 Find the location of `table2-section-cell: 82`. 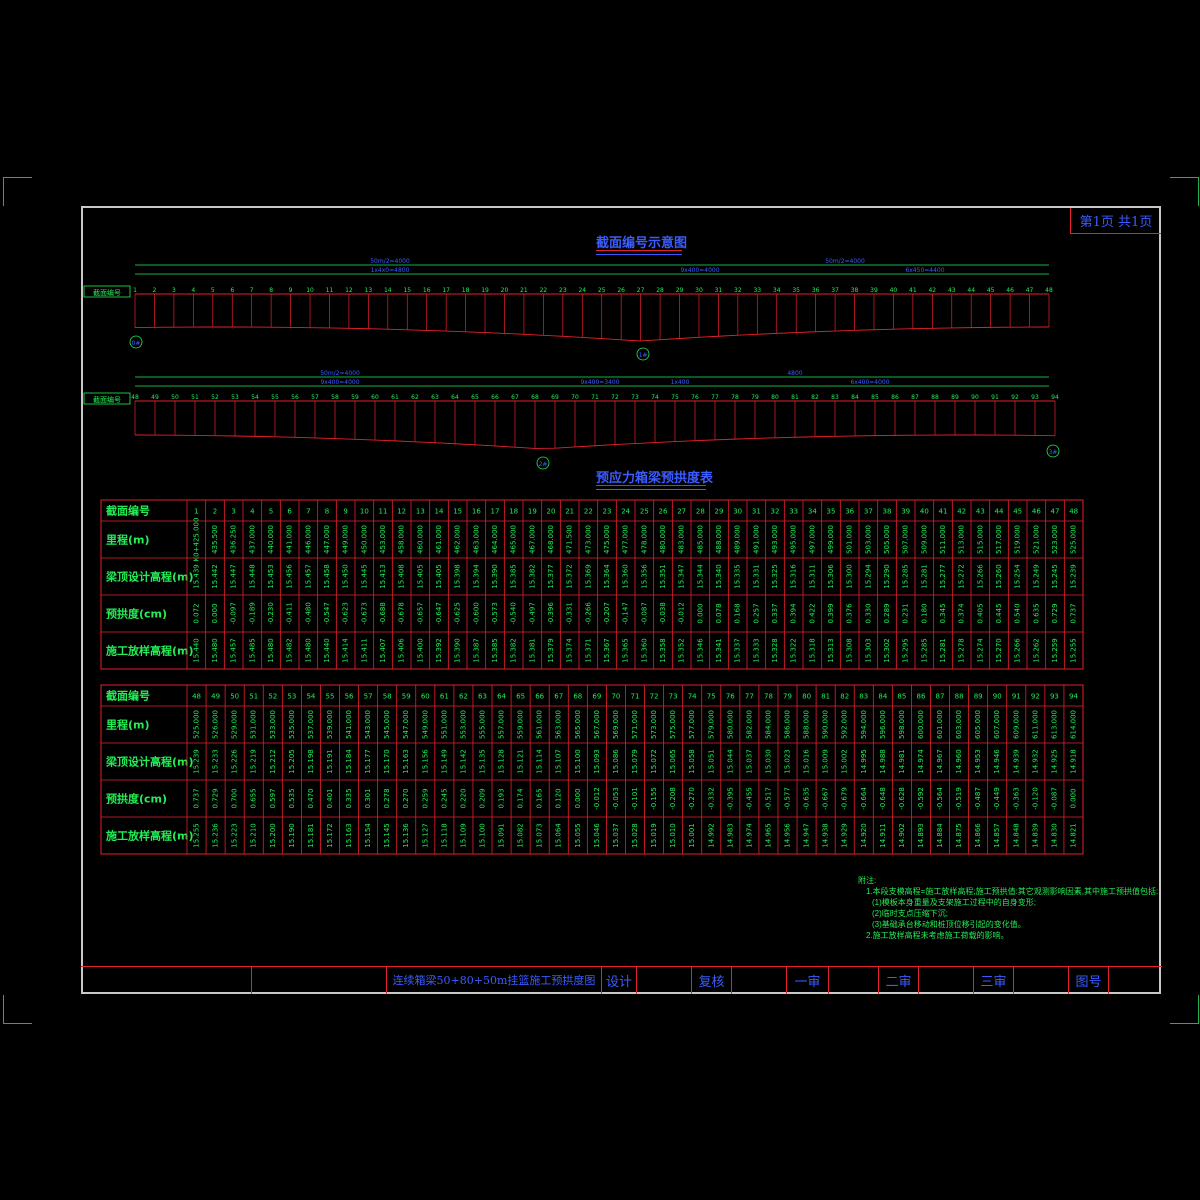

table2-section-cell: 82 is located at coordinates (844, 697).